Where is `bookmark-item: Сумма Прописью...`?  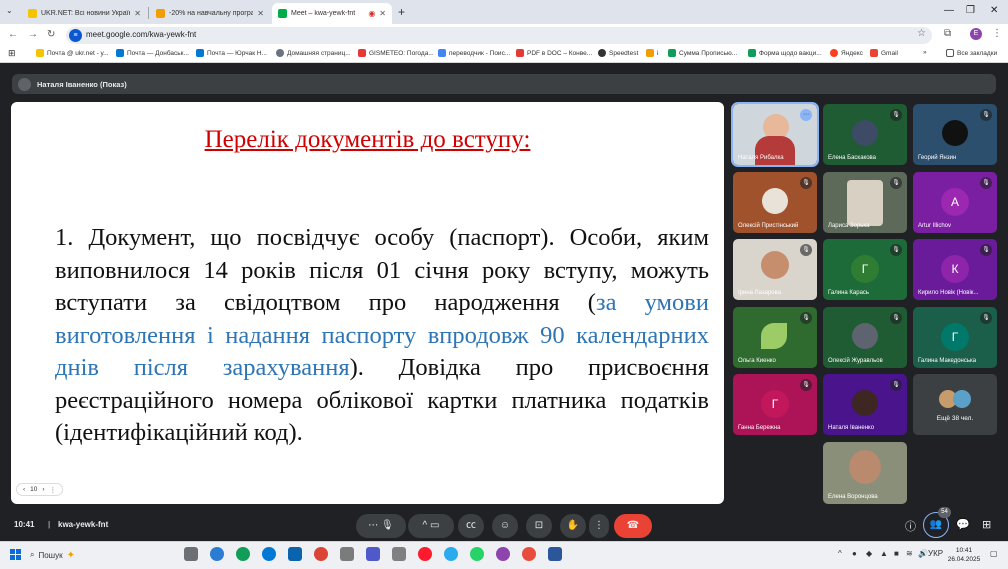 bookmark-item: Сумма Прописью... is located at coordinates (702, 53).